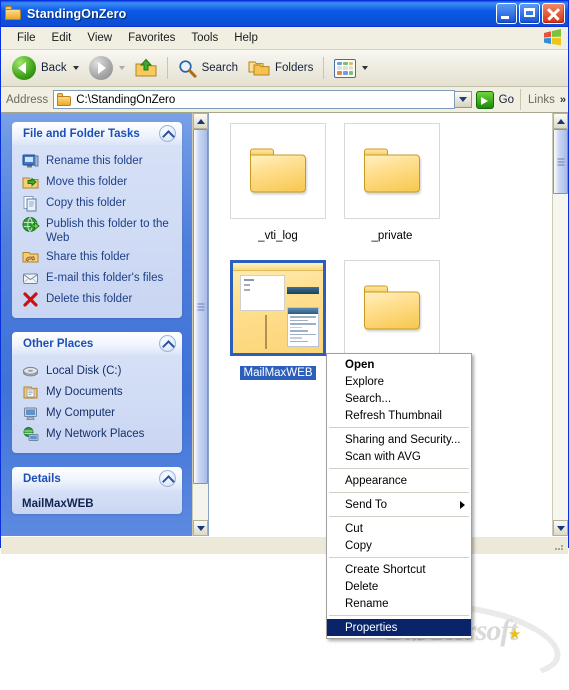 The image size is (569, 690). Describe the element at coordinates (126, 99) in the screenshot. I see `address-value: C:\StandingOnZero` at that location.